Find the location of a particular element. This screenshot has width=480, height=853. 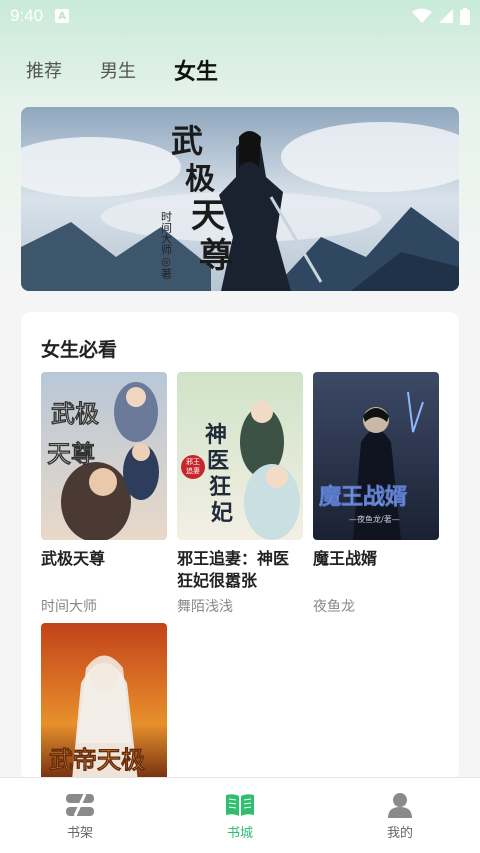

notification-icon: A is located at coordinates (62, 16).